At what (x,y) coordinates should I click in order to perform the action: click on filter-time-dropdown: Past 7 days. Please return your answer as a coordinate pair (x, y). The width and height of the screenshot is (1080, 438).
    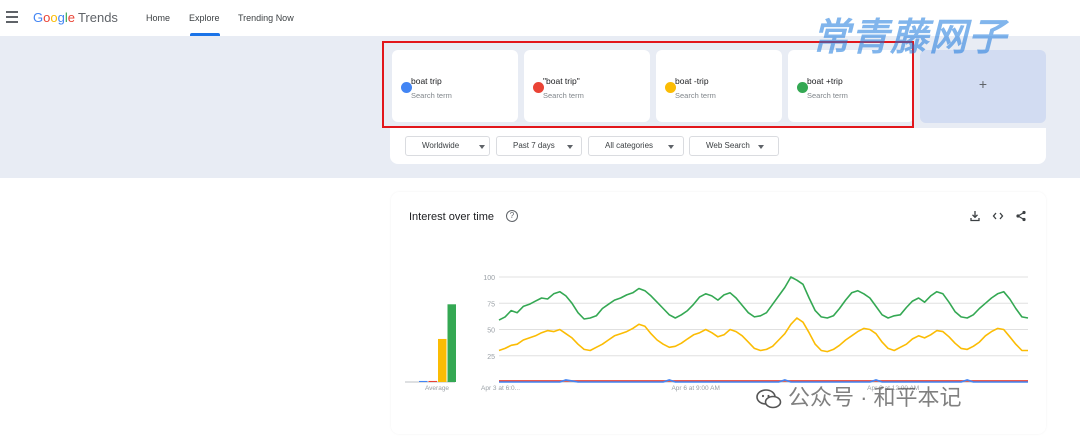
    Looking at the image, I should click on (539, 146).